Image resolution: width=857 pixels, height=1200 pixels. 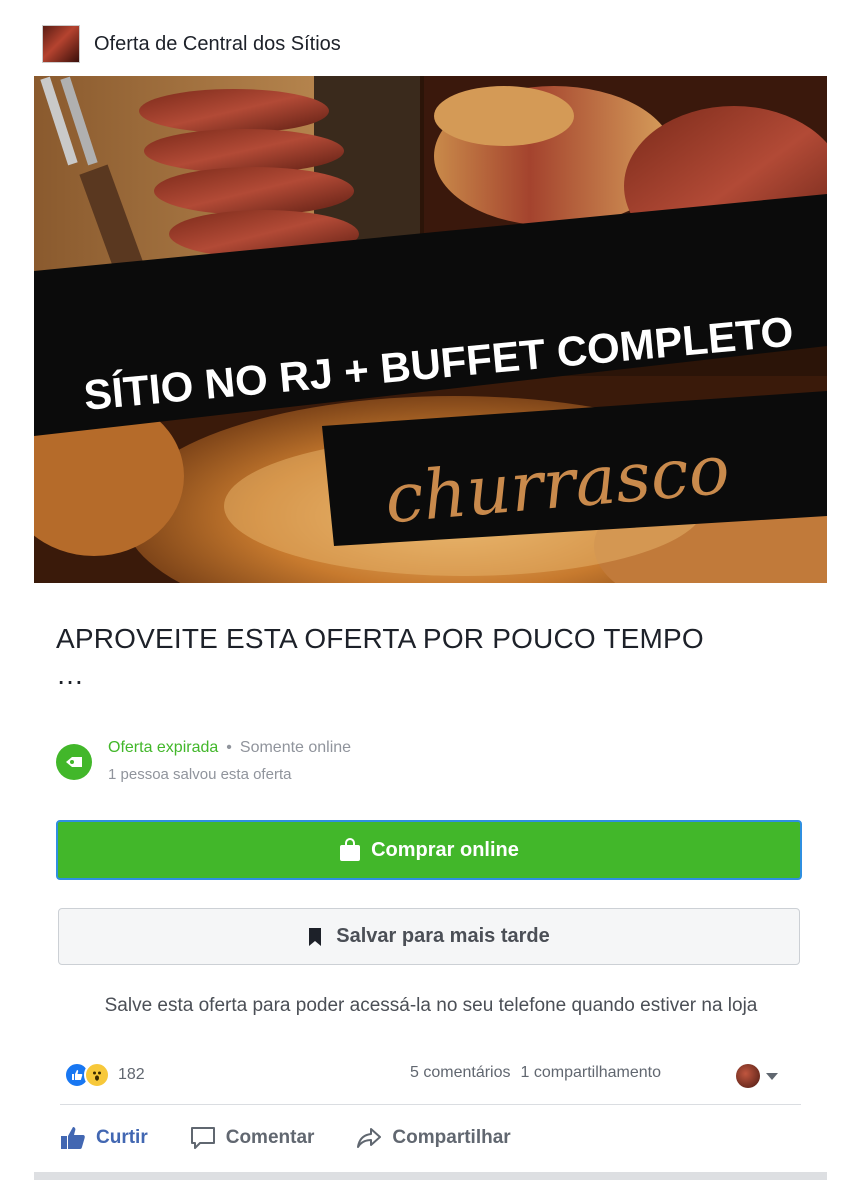 What do you see at coordinates (445, 849) in the screenshot?
I see `buy-button-label: Comprar online` at bounding box center [445, 849].